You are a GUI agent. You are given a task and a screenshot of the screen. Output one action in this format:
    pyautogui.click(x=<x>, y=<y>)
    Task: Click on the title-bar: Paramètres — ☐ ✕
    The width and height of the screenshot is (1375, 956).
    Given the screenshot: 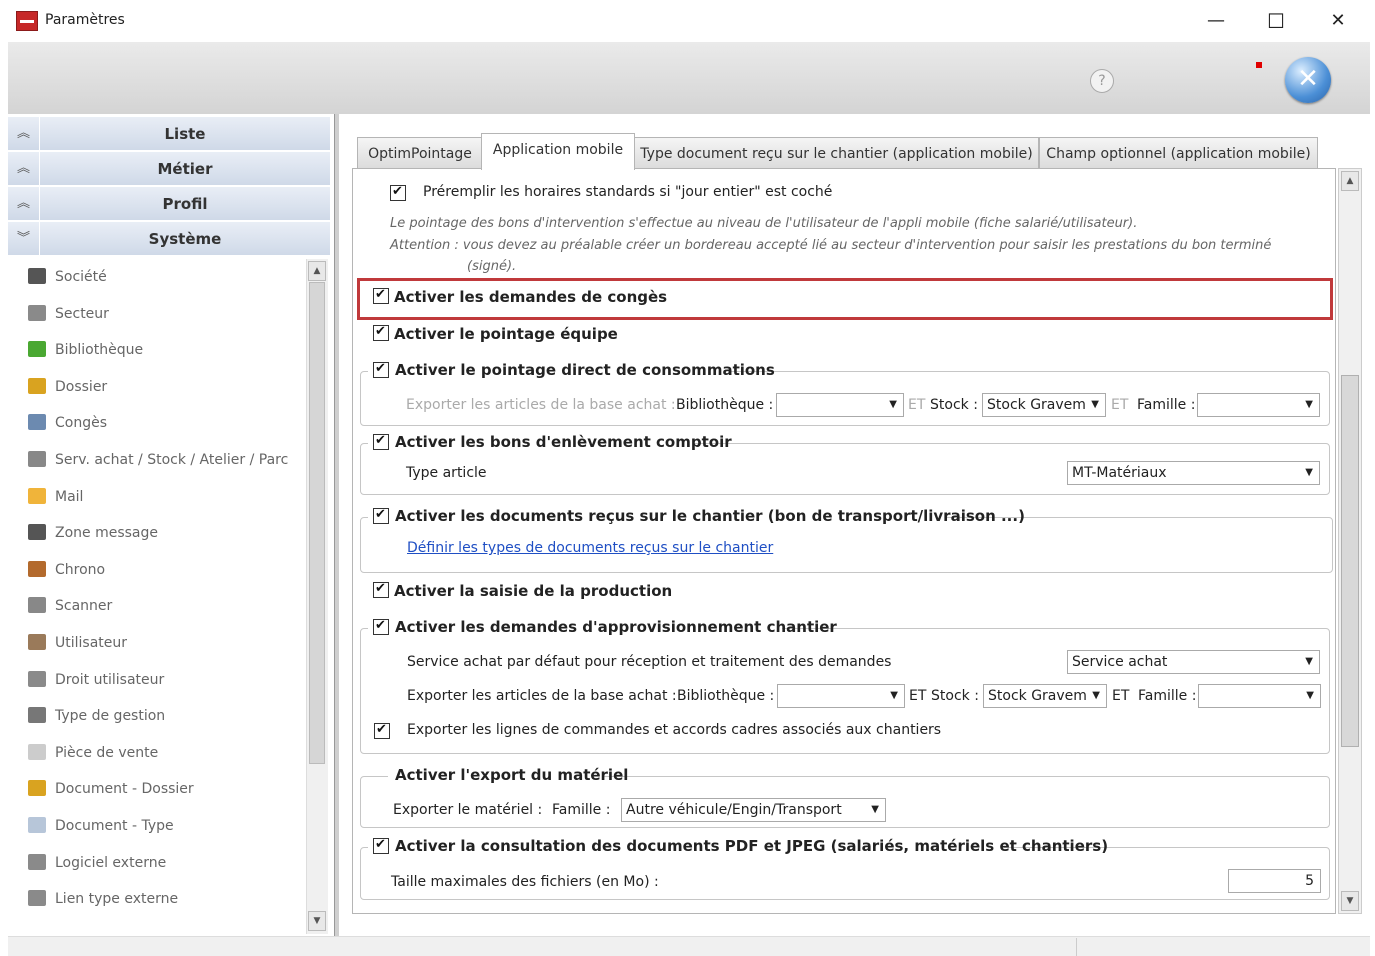 What is the action you would take?
    pyautogui.click(x=687, y=21)
    